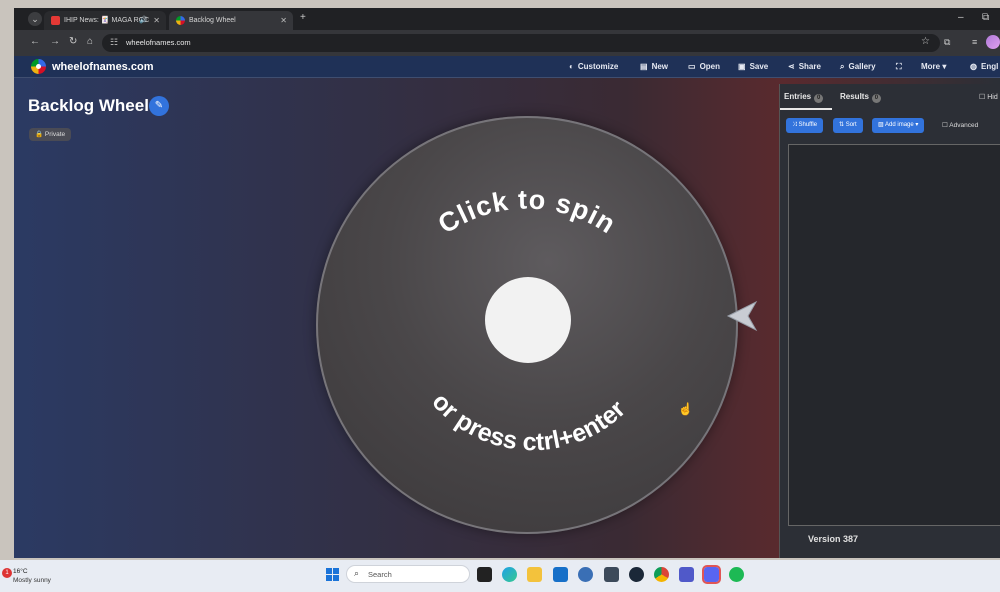  What do you see at coordinates (50, 134) in the screenshot?
I see `privacy-badge: 🔒 Private` at bounding box center [50, 134].